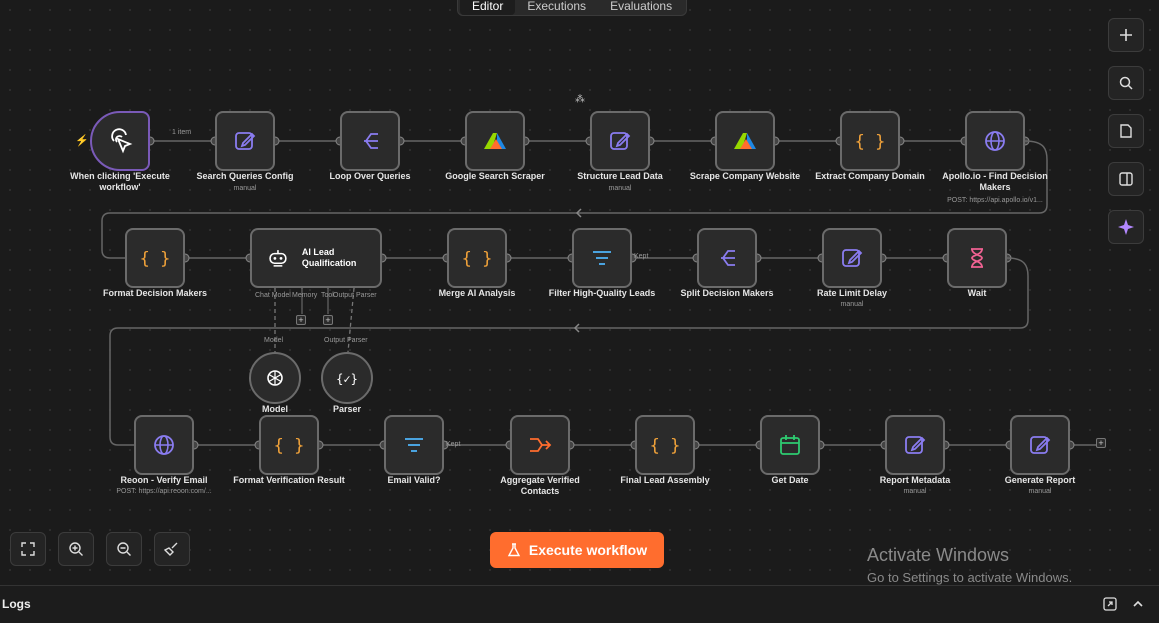 Image resolution: width=1159 pixels, height=623 pixels. I want to click on zoom-out-button, so click(124, 549).